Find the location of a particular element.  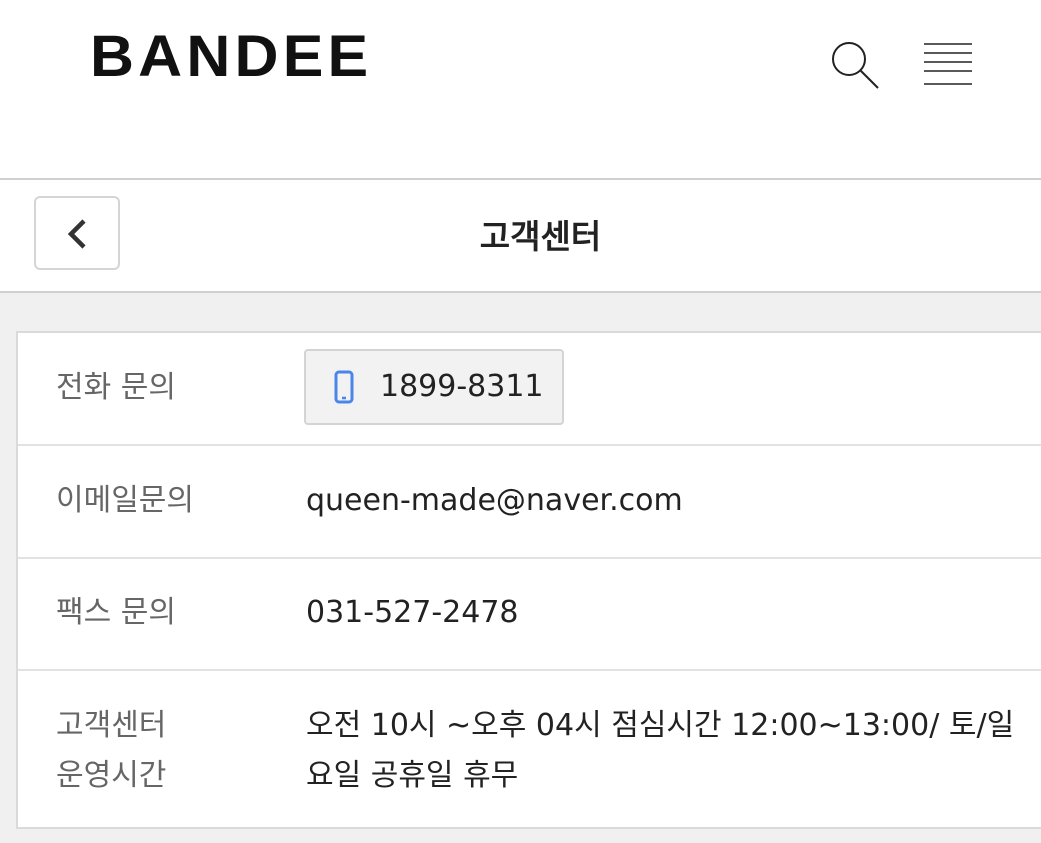

hamburger-menu-icon is located at coordinates (948, 64).